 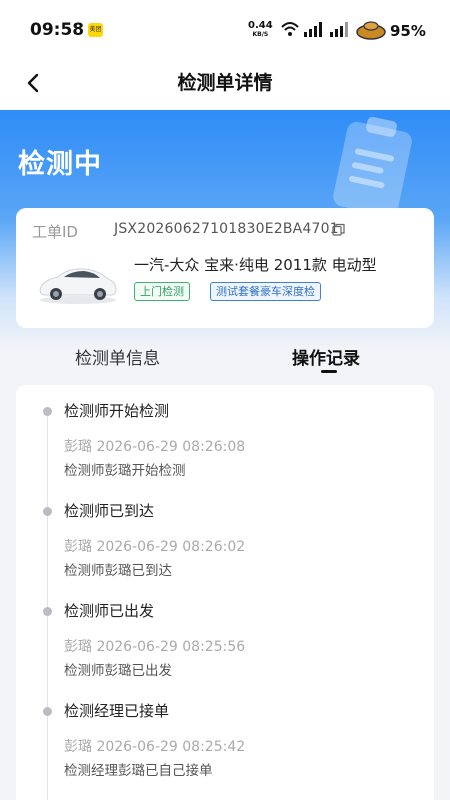 I want to click on status-time: 09:58, so click(x=57, y=30).